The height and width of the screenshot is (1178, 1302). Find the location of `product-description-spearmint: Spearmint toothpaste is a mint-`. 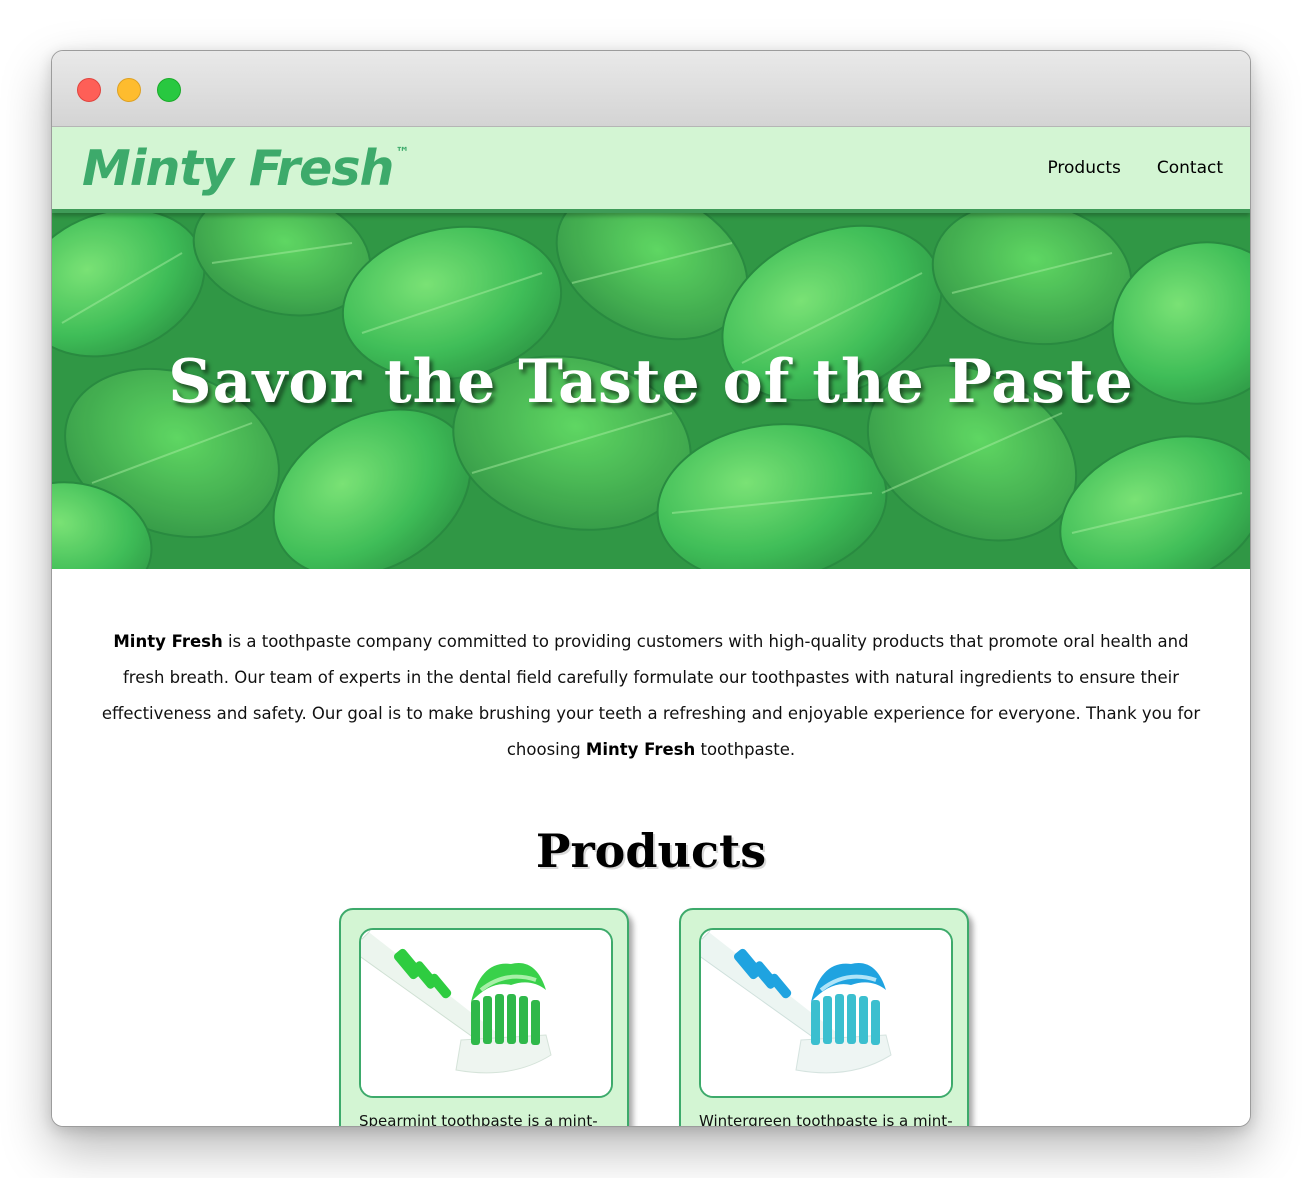

product-description-spearmint: Spearmint toothpaste is a mint- is located at coordinates (478, 1119).